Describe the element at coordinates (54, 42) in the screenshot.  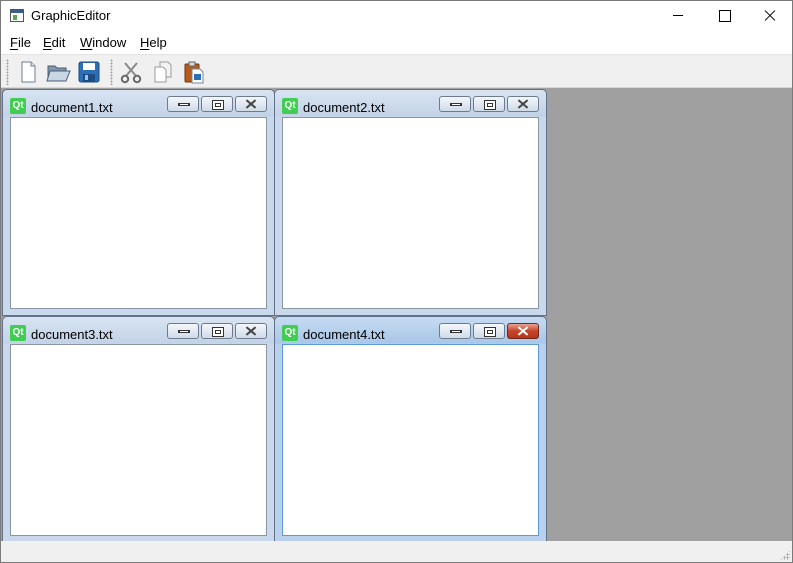
I see `menu-edit: Edit` at that location.